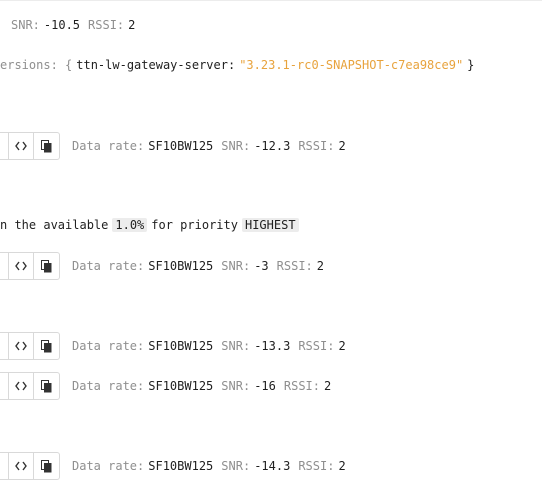 Image resolution: width=542 pixels, height=483 pixels. Describe the element at coordinates (272, 346) in the screenshot. I see `snr-value: -13.3` at that location.